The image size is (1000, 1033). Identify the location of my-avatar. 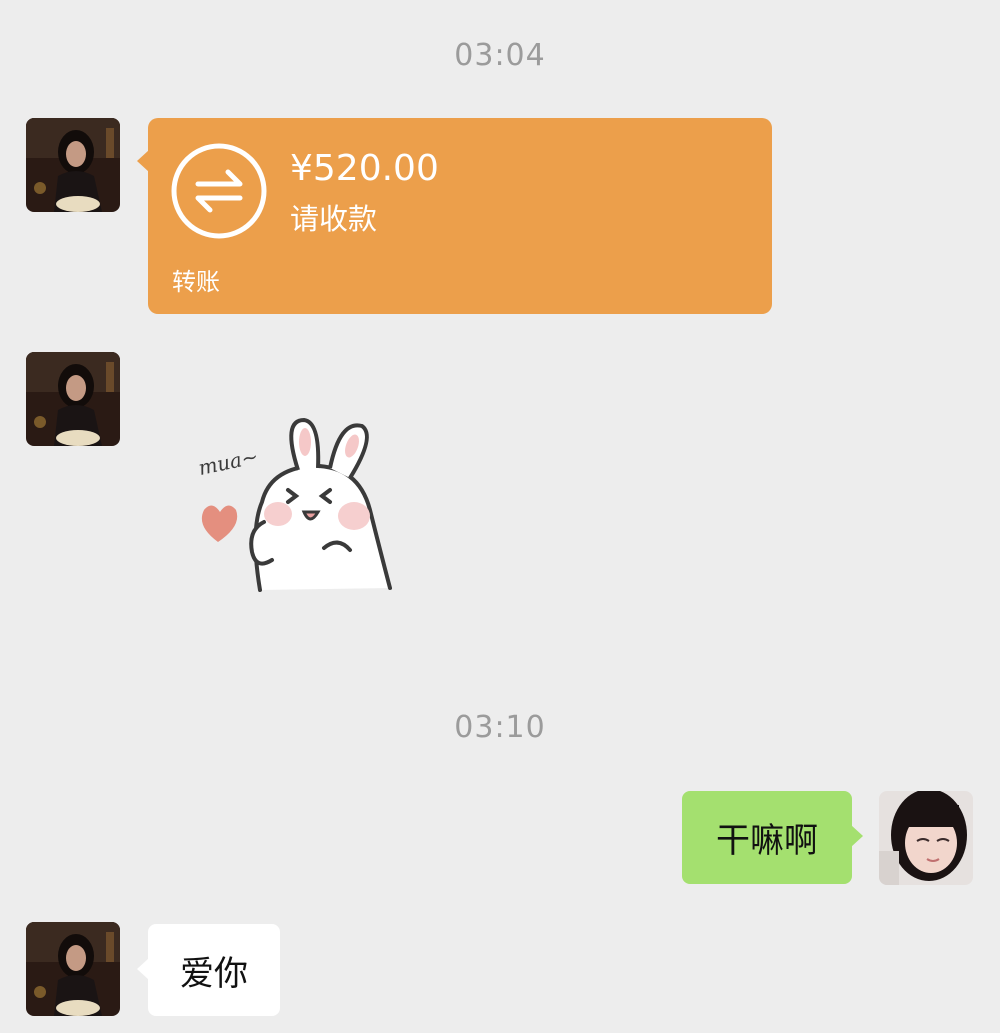
(926, 838).